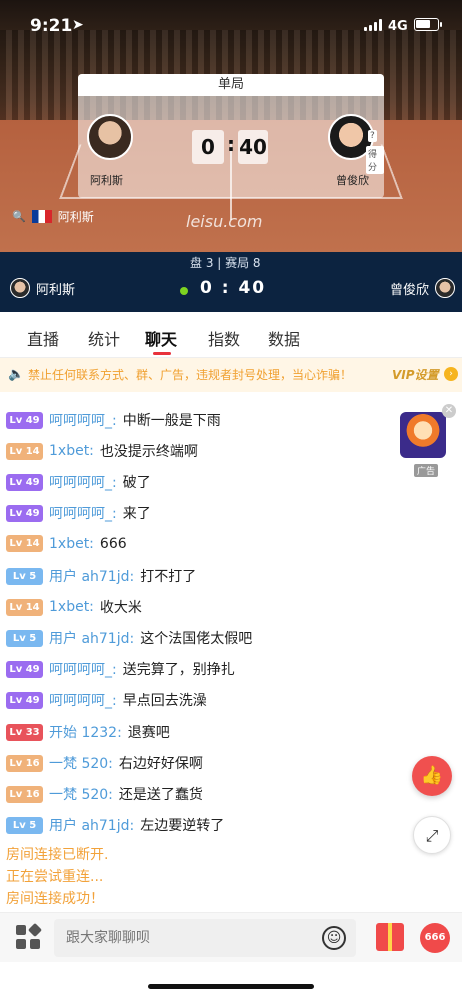 The width and height of the screenshot is (462, 1000). I want to click on strip-player-right-name: 曾俊欣, so click(410, 290).